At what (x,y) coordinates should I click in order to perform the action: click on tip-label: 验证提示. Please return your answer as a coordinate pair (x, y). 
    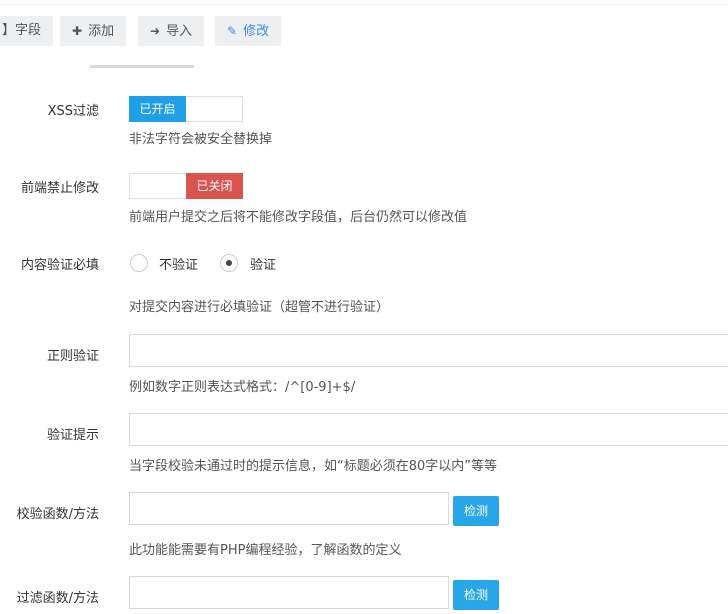
    Looking at the image, I should click on (72, 435).